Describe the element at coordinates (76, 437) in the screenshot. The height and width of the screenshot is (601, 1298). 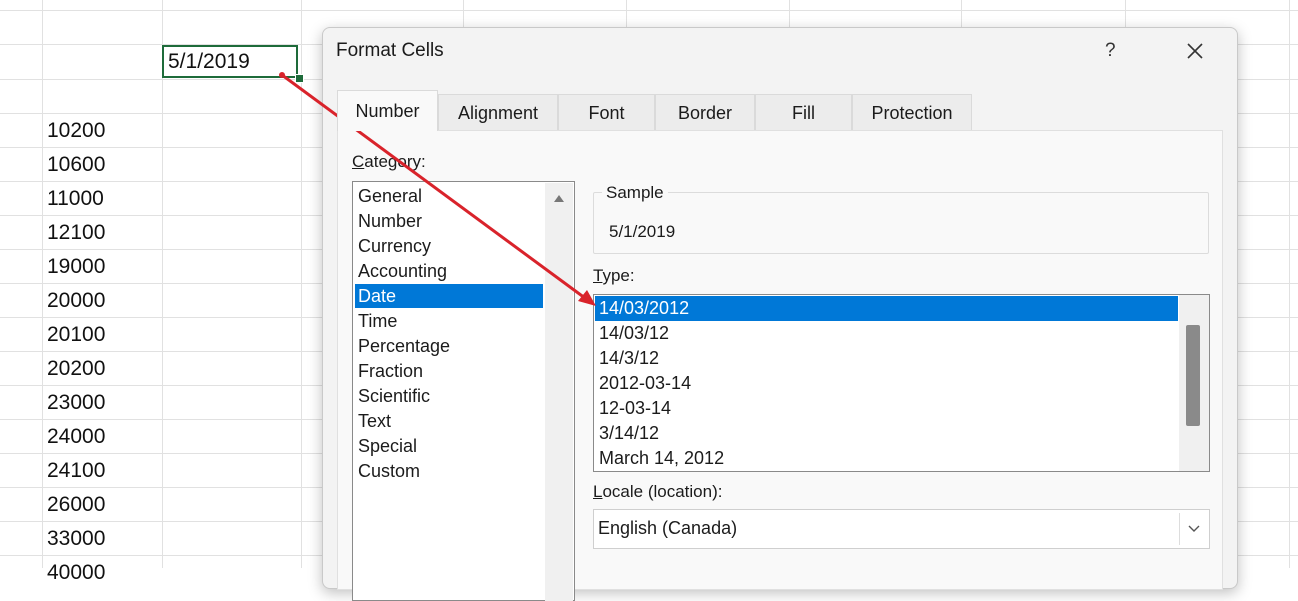
I see `cell-value: 24000` at that location.